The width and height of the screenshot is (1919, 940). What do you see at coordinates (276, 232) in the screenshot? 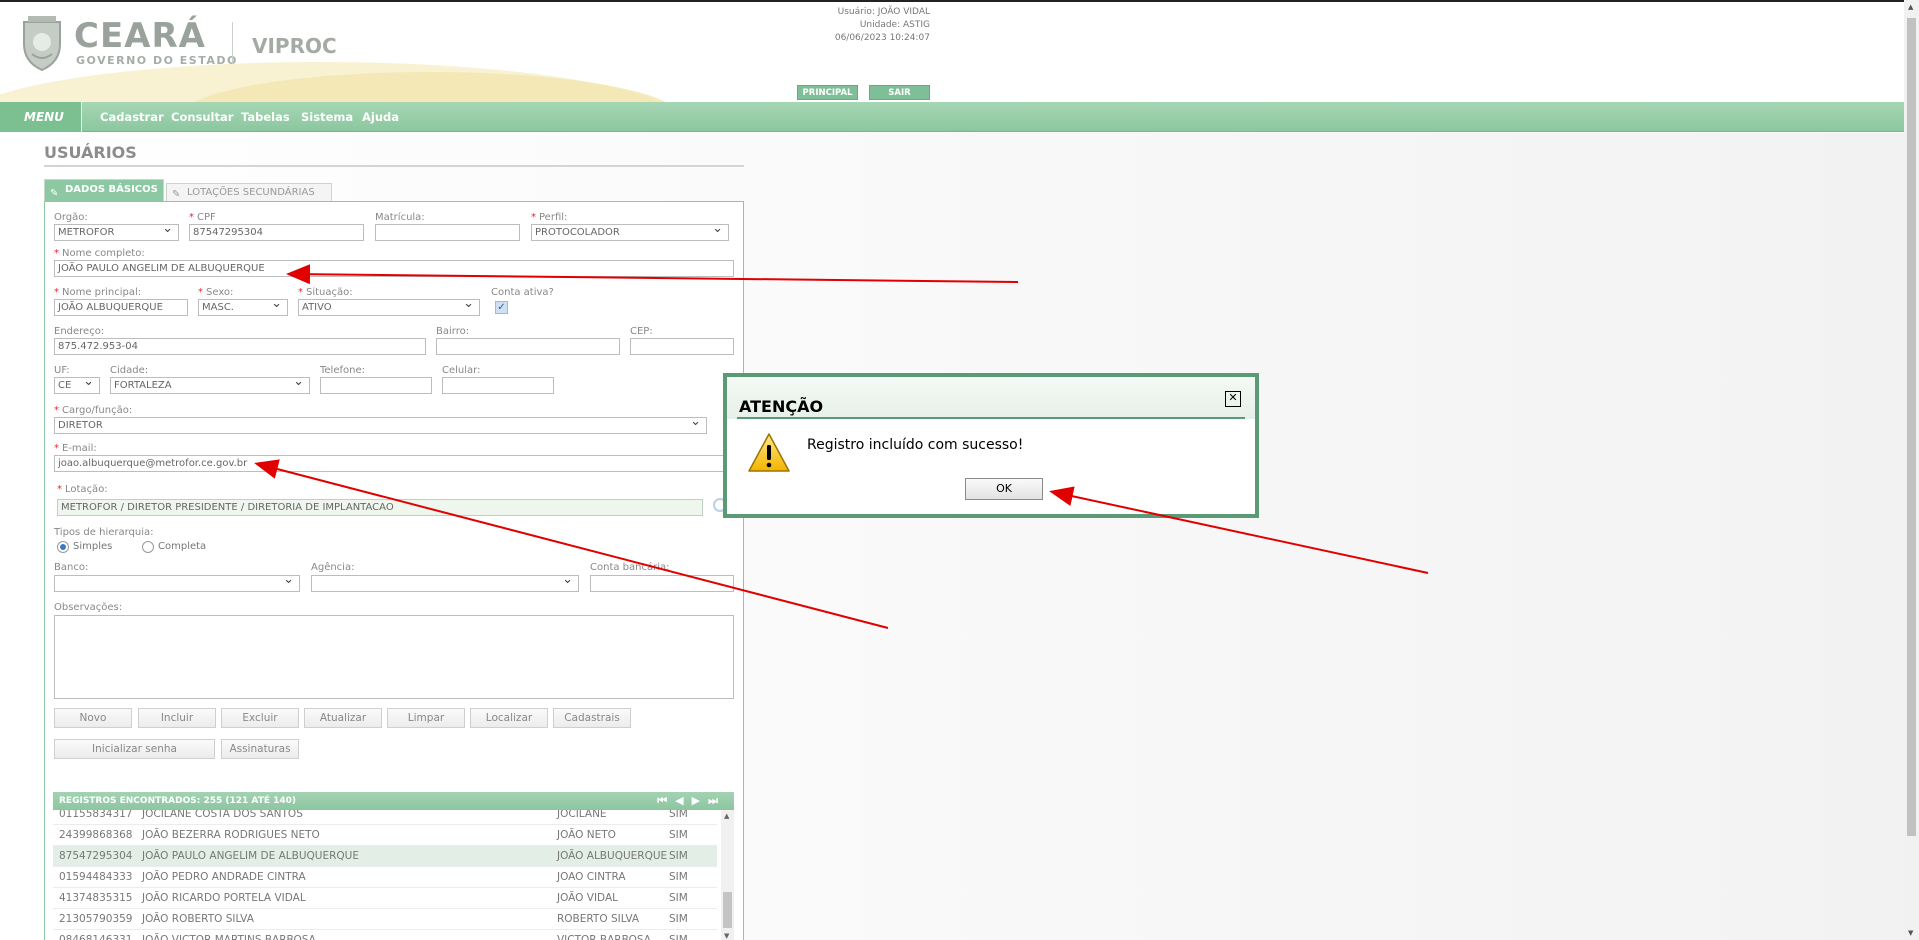
I see `cpf-field: 87547295304` at bounding box center [276, 232].